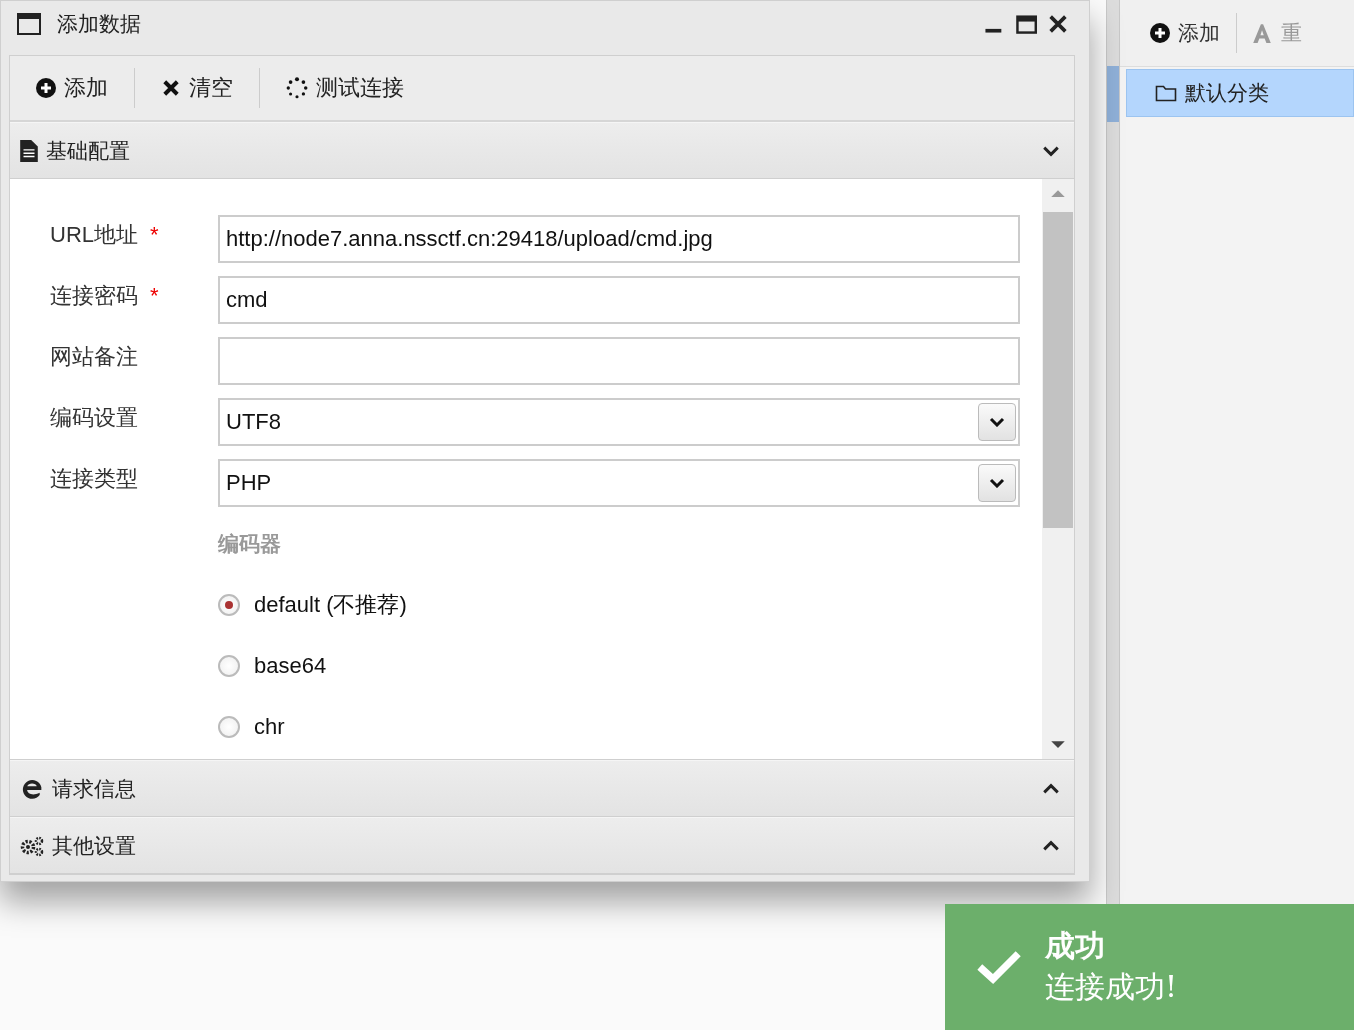 Image resolution: width=1354 pixels, height=1030 pixels. I want to click on category-item: 默认分类, so click(1240, 93).